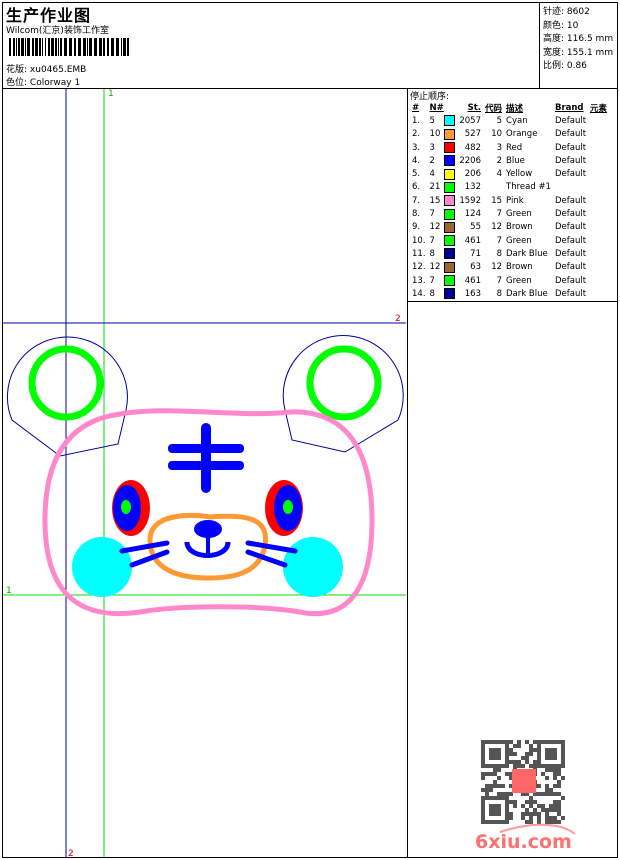 The height and width of the screenshot is (860, 620). Describe the element at coordinates (523, 842) in the screenshot. I see `watermark-logo: 6xiu.com` at that location.